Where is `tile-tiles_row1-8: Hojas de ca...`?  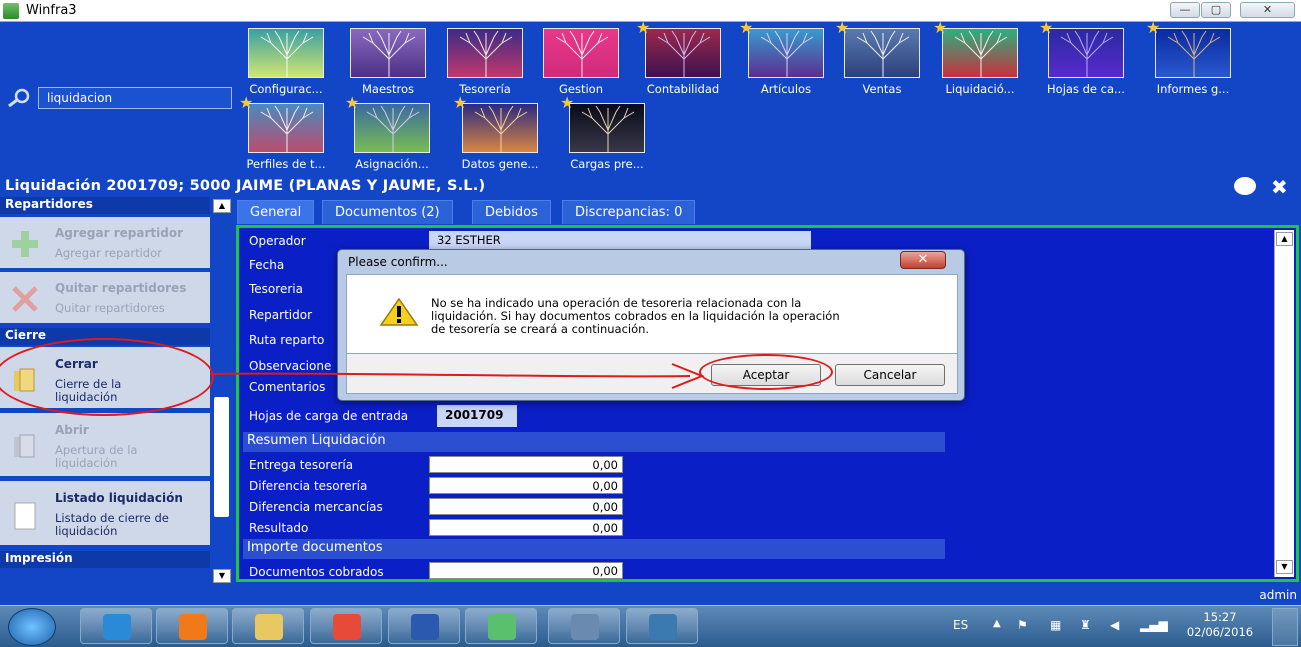
tile-tiles_row1-8: Hojas de ca... is located at coordinates (1086, 62).